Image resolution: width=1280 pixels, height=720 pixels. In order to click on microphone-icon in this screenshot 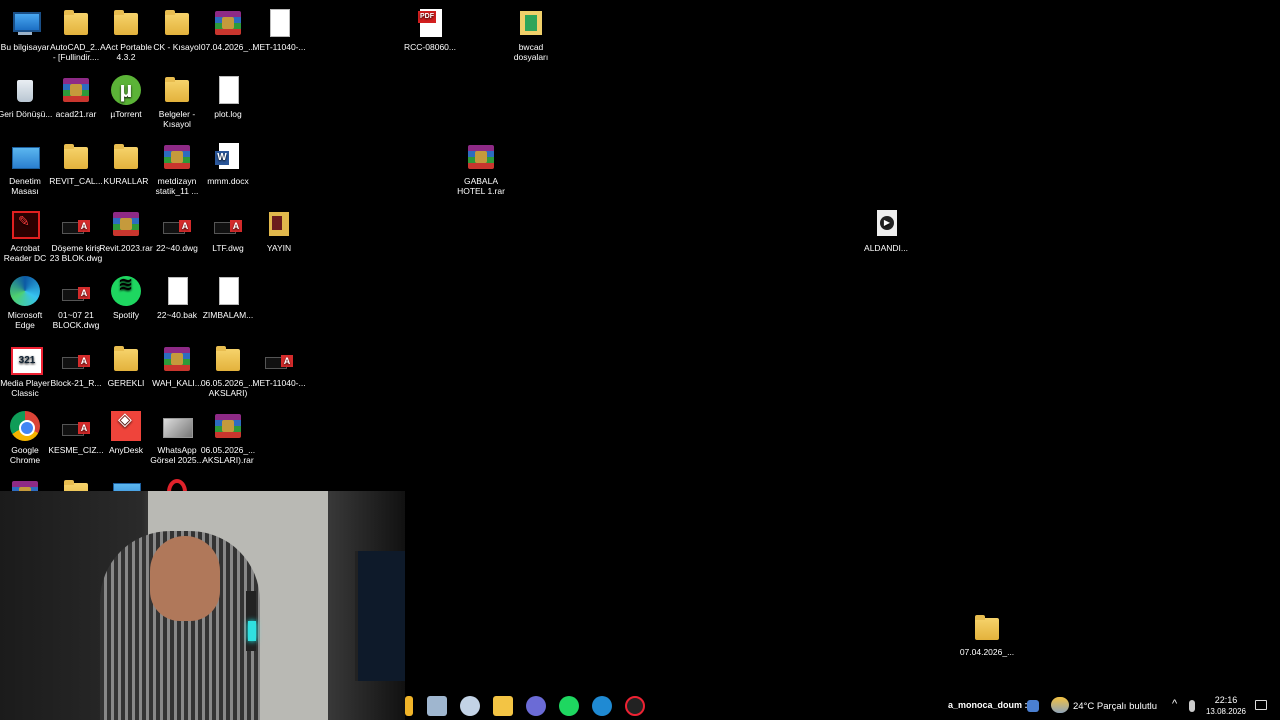, I will do `click(1192, 706)`.